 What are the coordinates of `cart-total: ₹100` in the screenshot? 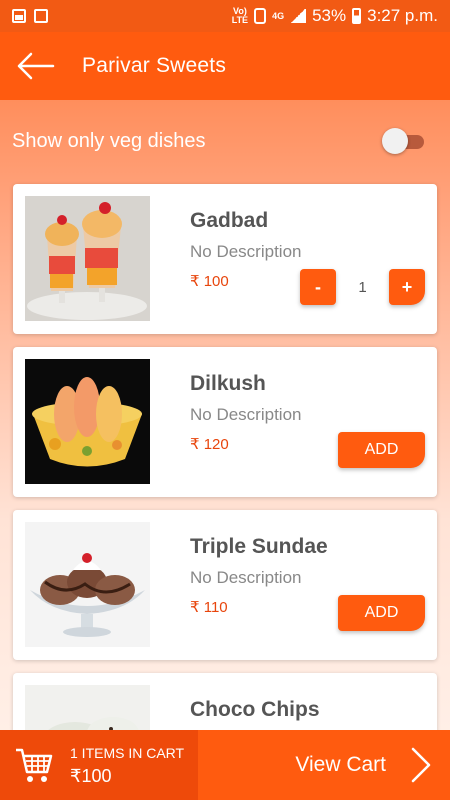 It's located at (91, 776).